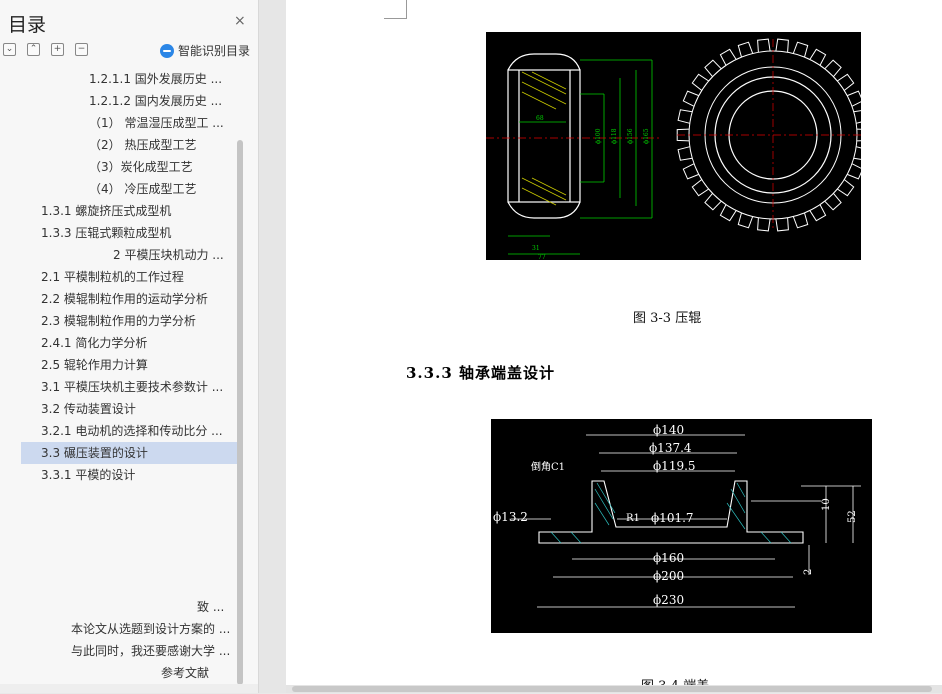 This screenshot has width=942, height=694. Describe the element at coordinates (808, 572) in the screenshot. I see `fig2-dim-2: 2` at that location.